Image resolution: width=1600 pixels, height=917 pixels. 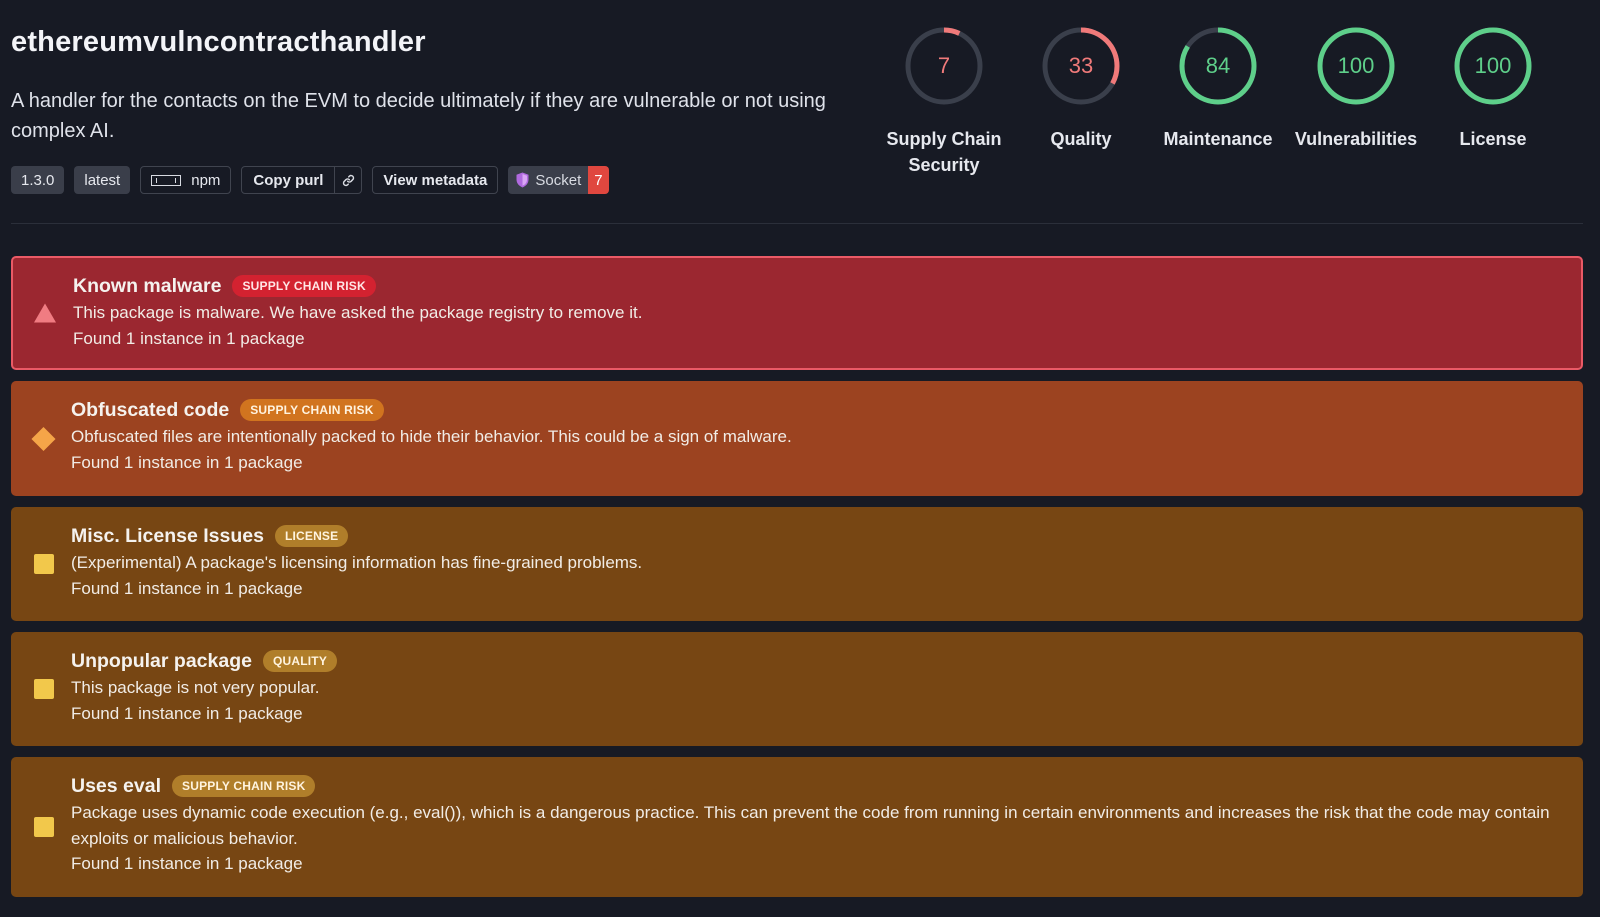 I want to click on alert-category-badge: QUALITY, so click(x=300, y=661).